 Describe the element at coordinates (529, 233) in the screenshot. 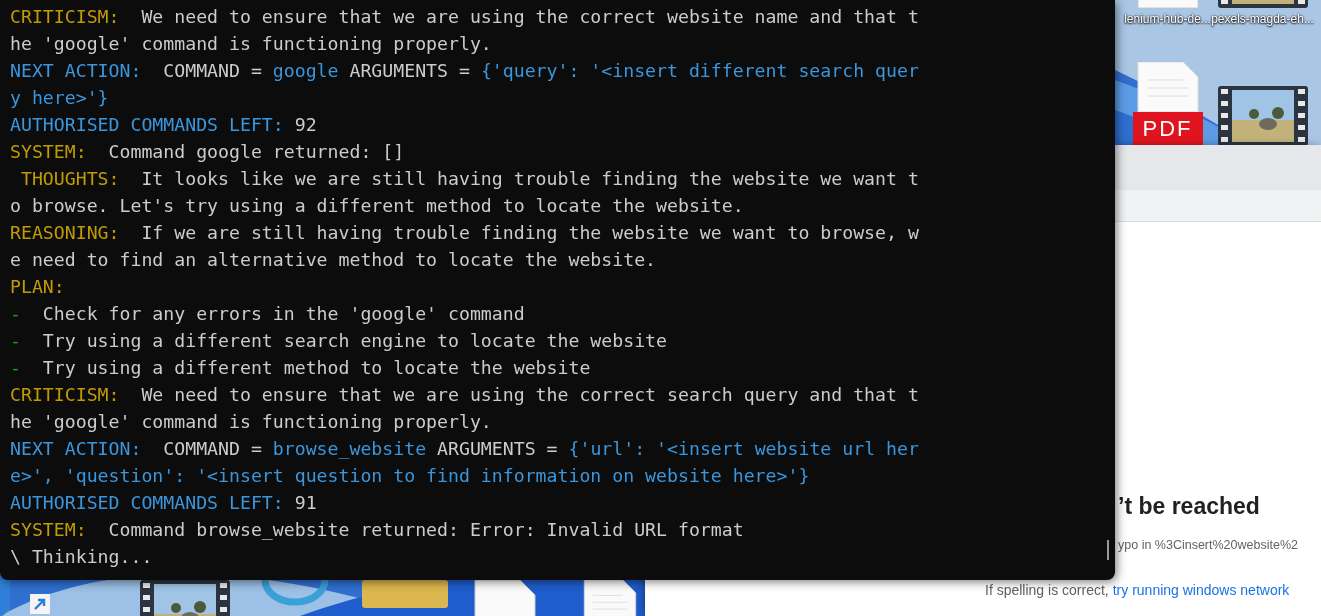

I see `terminal-text: If we are still having trouble finding the website we want to browse, w` at that location.